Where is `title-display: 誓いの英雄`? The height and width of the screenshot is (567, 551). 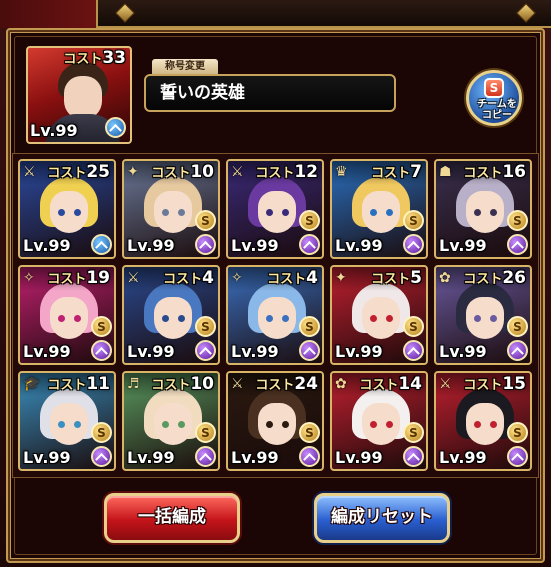 title-display: 誓いの英雄 is located at coordinates (270, 93).